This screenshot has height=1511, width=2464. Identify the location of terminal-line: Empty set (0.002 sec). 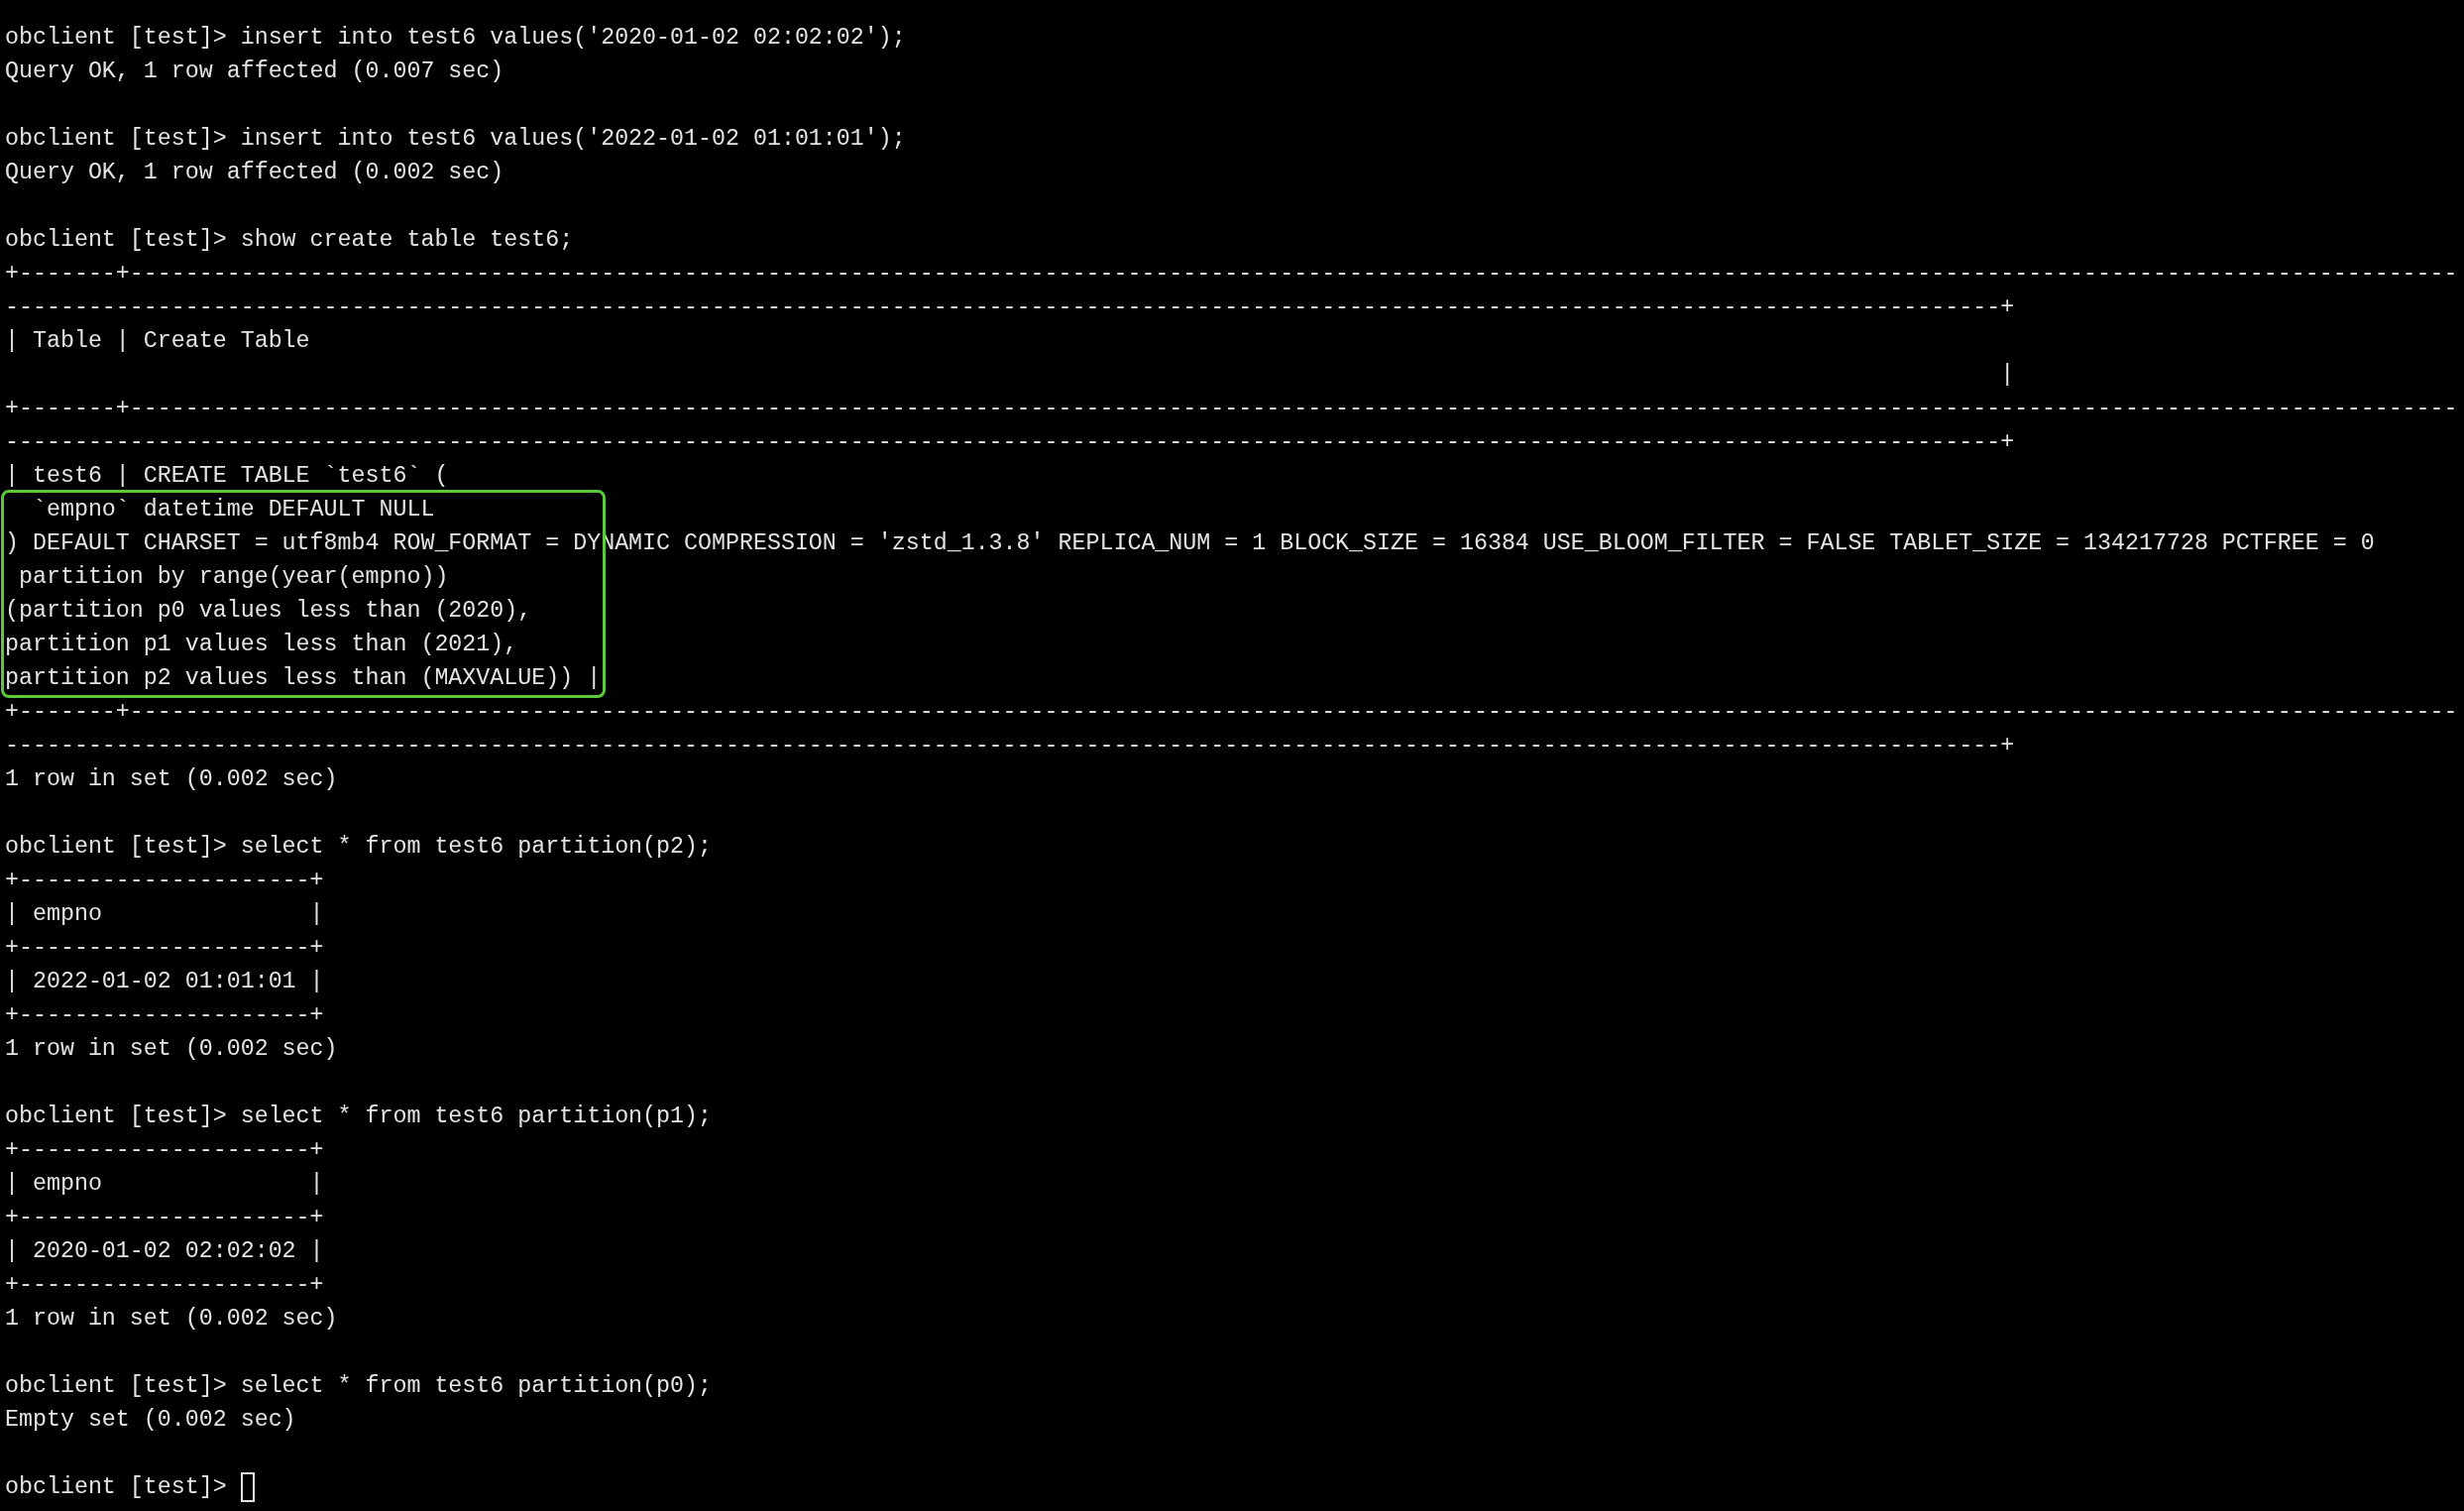
(150, 1420).